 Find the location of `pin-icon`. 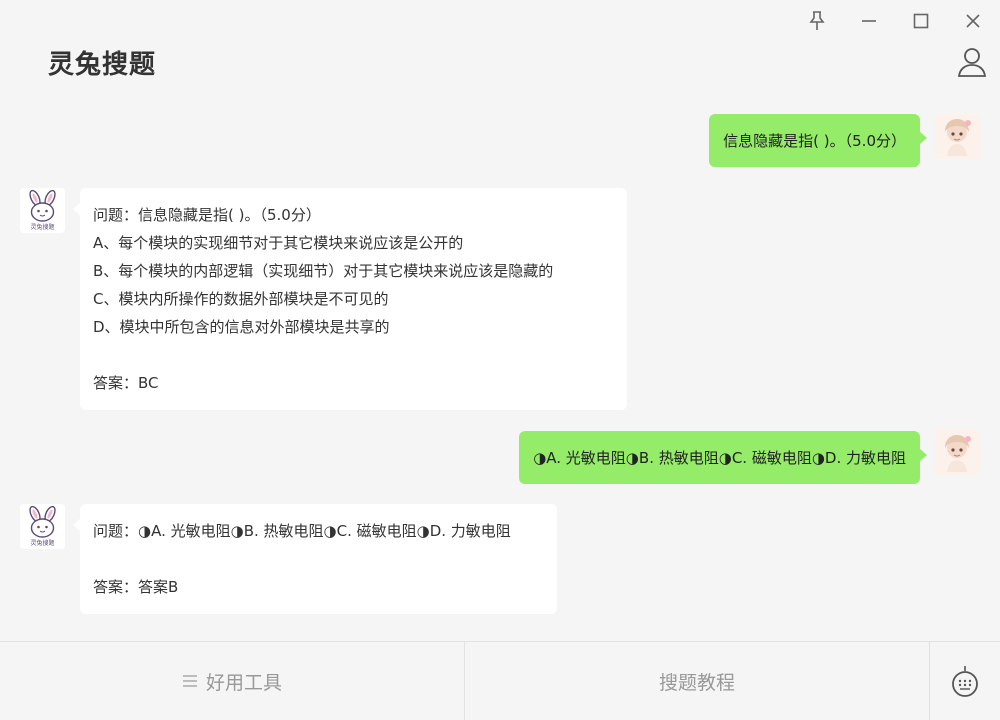

pin-icon is located at coordinates (817, 21).